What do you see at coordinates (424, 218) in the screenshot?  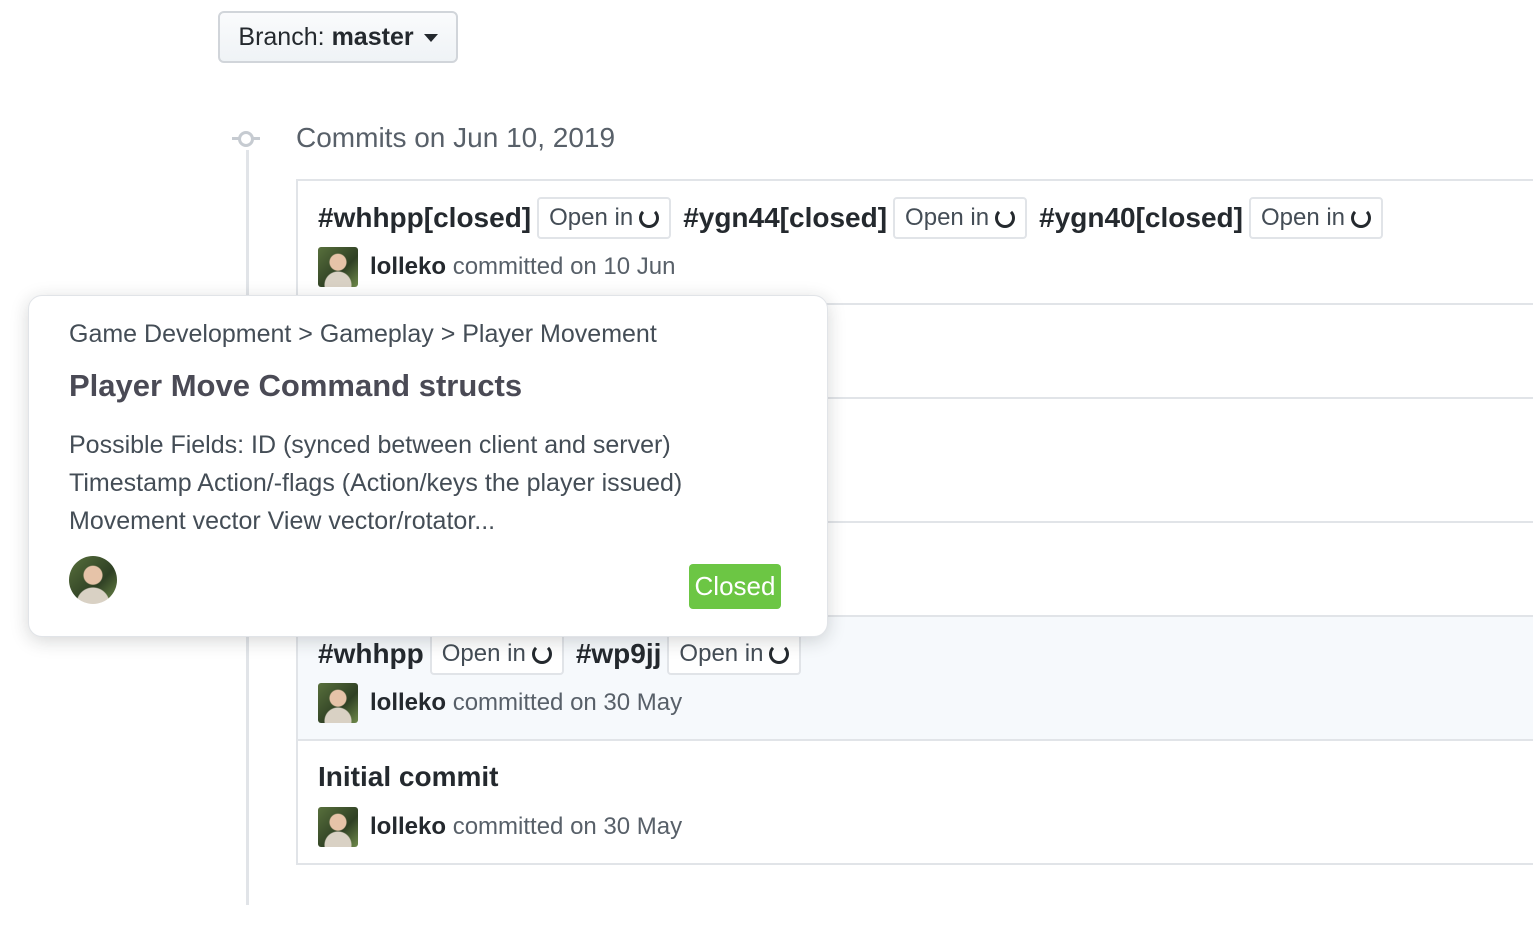 I see `issue-link: #whhpp[closed]` at bounding box center [424, 218].